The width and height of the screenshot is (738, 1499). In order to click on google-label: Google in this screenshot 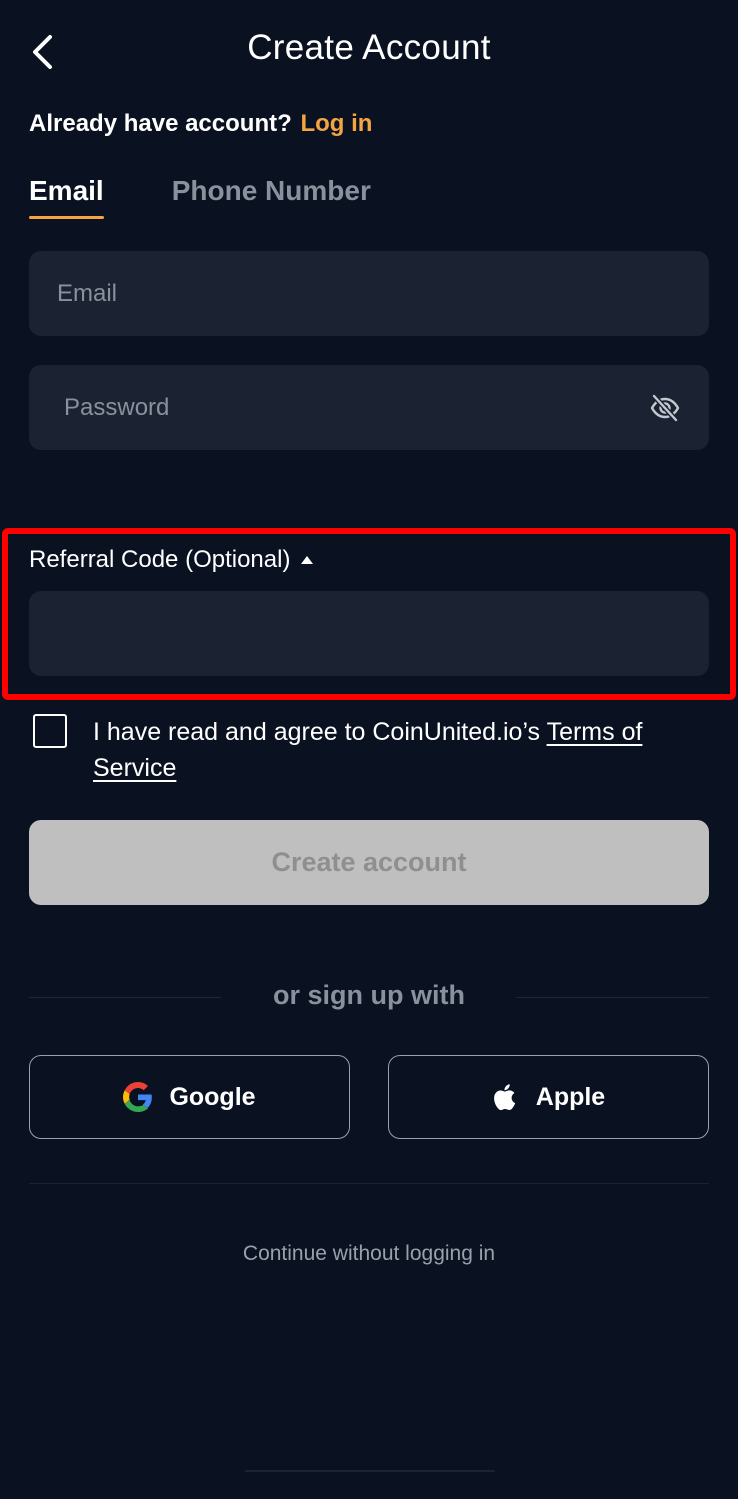, I will do `click(212, 1096)`.